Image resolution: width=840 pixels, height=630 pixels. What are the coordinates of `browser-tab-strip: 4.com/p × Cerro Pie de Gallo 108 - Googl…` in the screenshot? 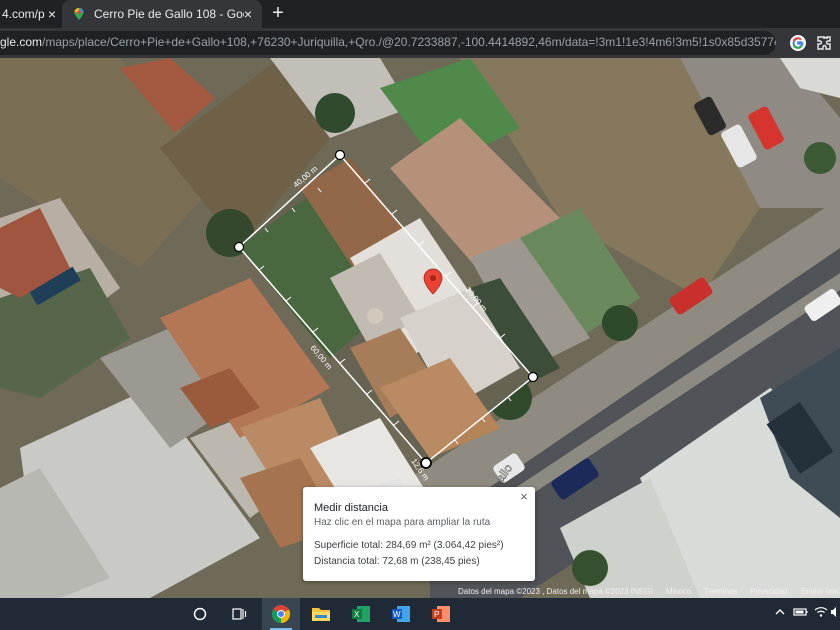 It's located at (420, 14).